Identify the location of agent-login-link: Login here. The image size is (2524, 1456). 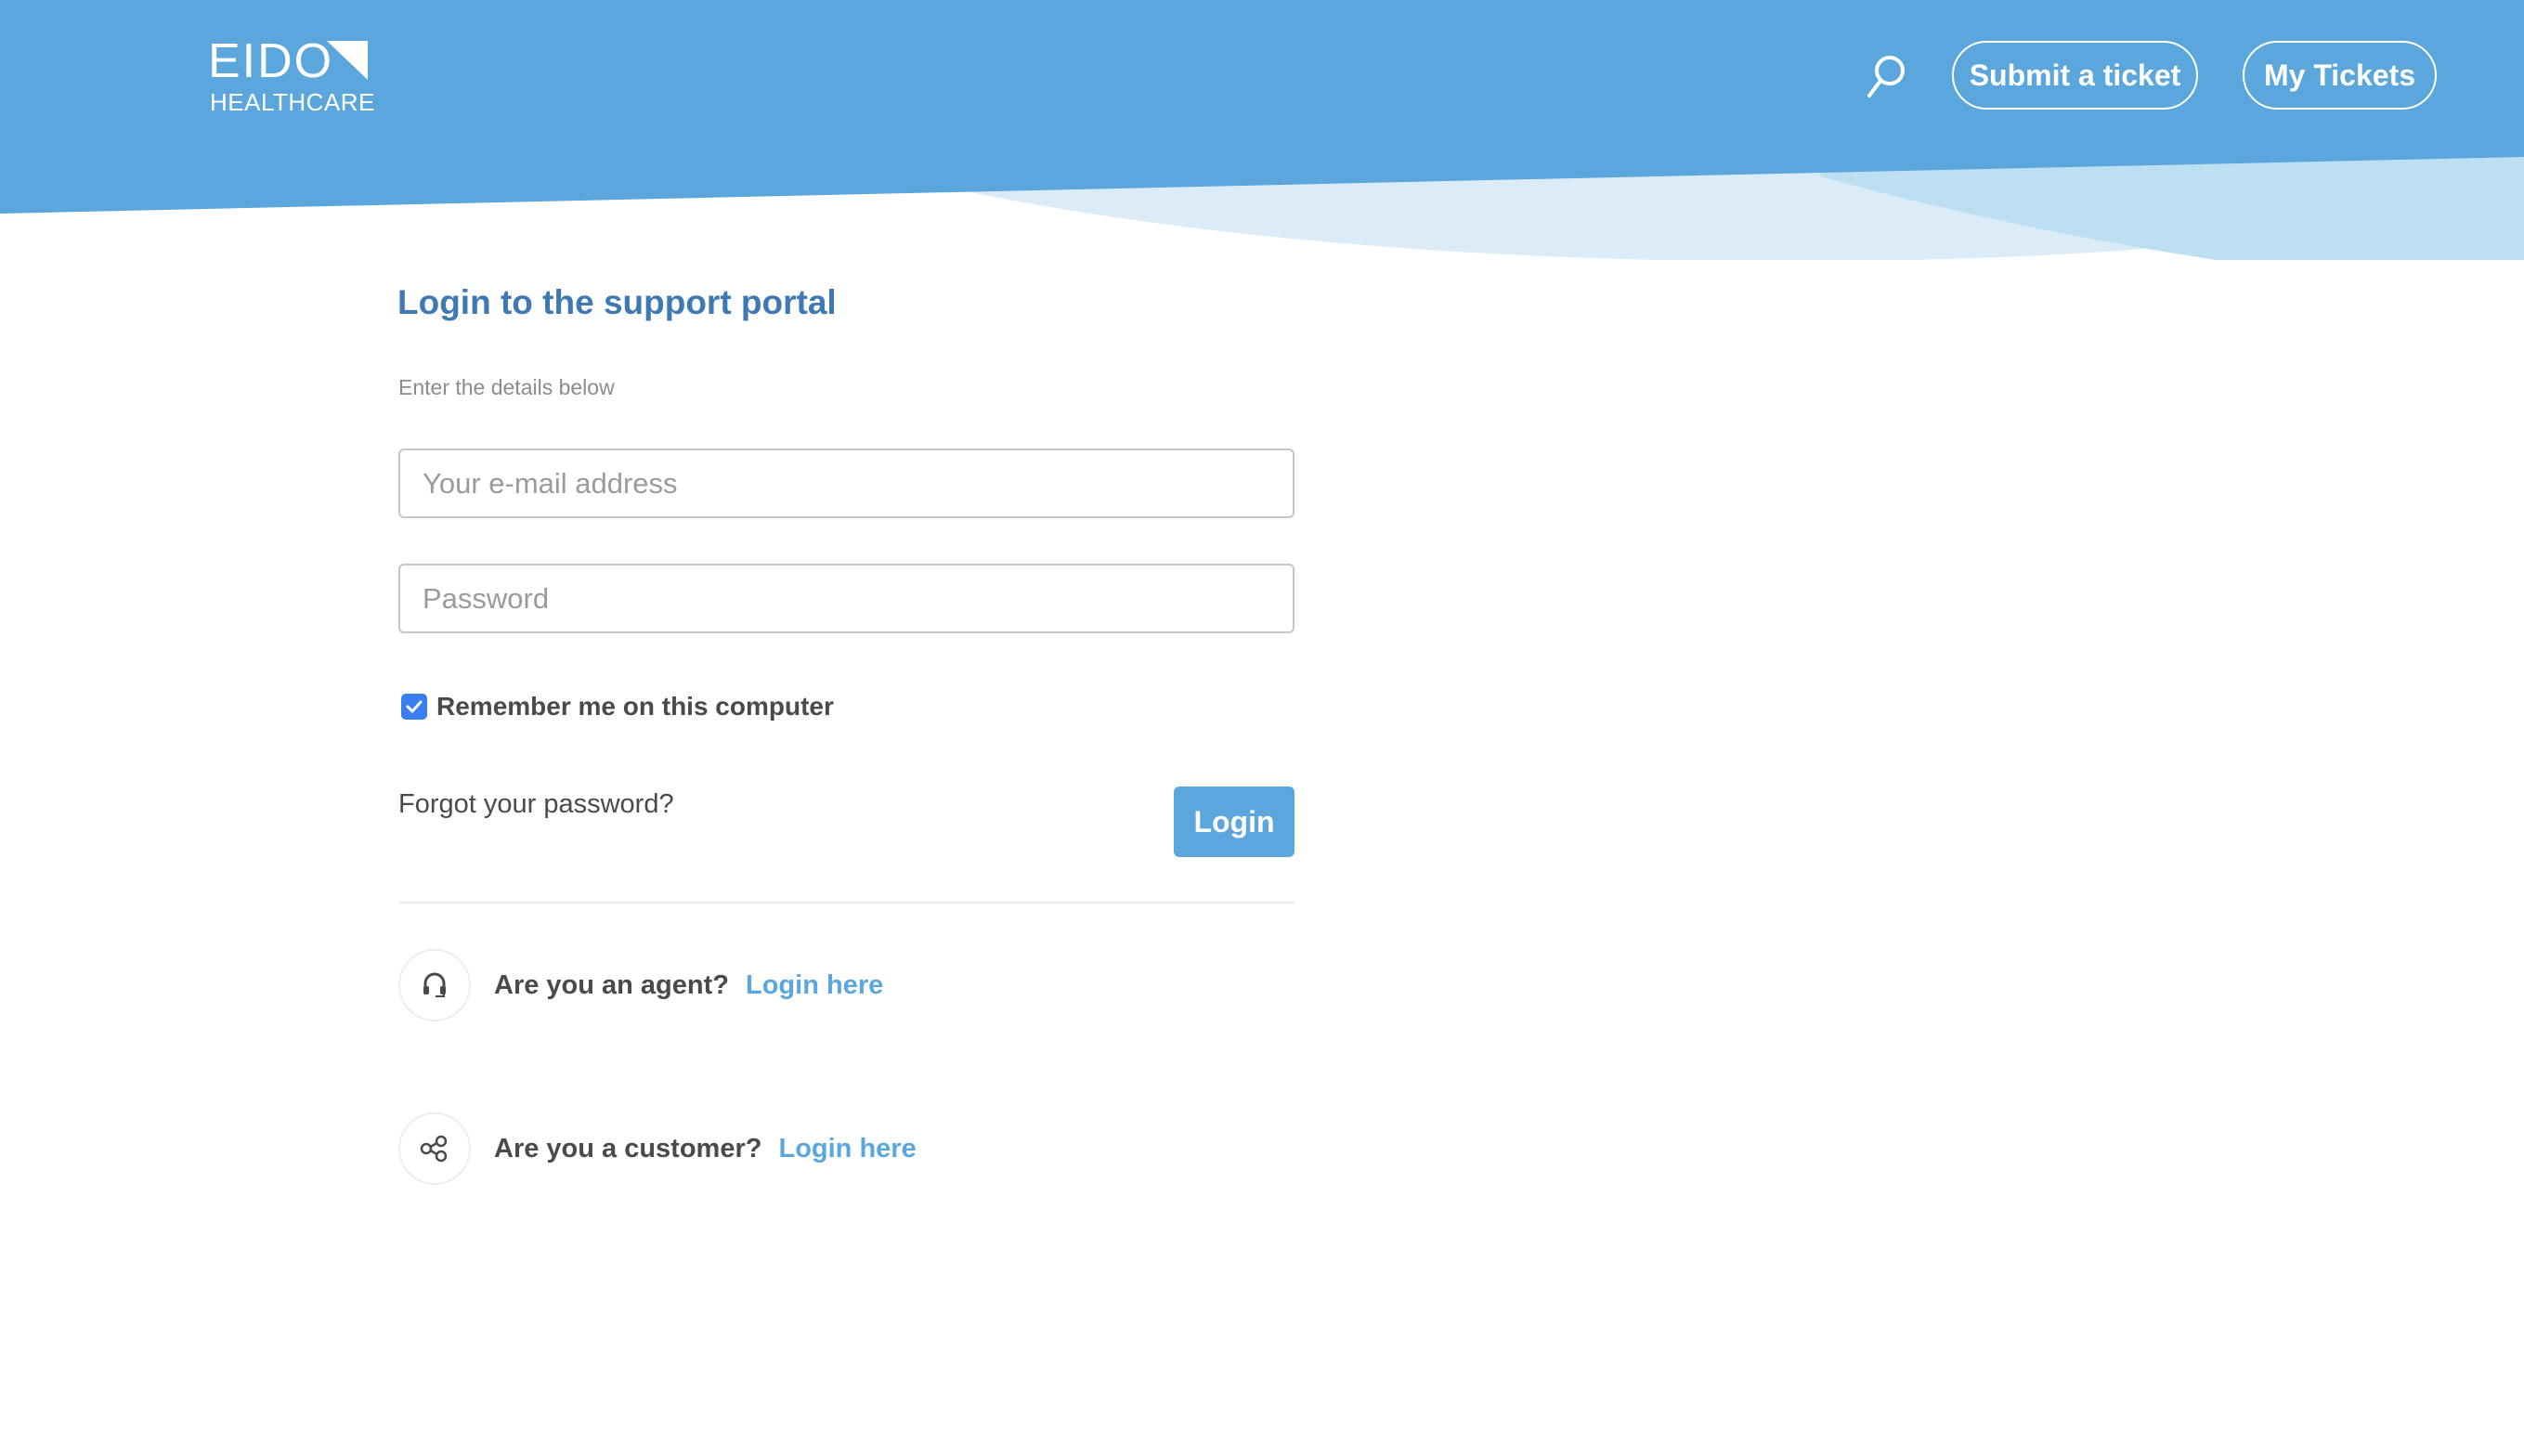
(814, 985).